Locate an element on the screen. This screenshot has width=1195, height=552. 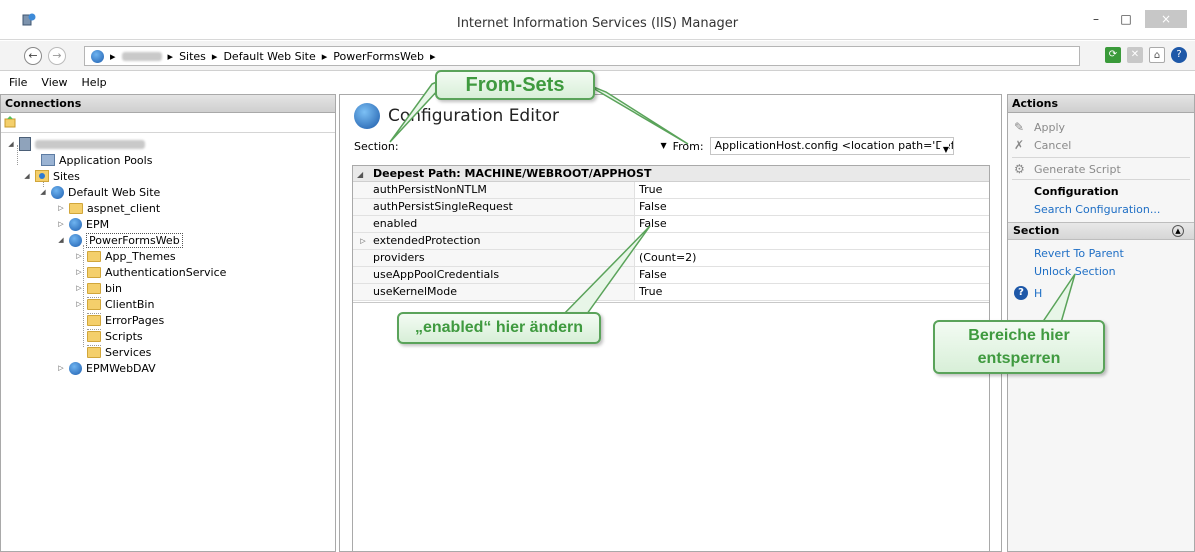
tree-application-pools: Application Pools is located at coordinates (96, 160).